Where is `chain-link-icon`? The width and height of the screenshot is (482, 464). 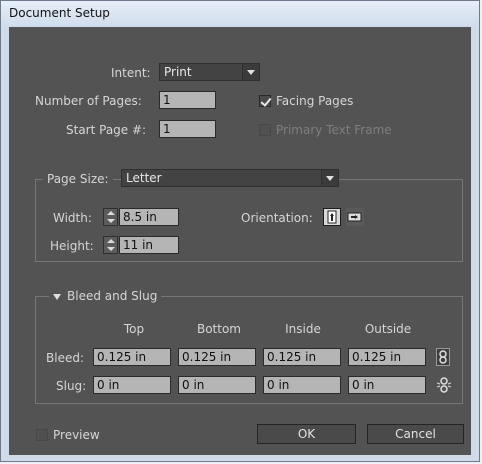
chain-link-icon is located at coordinates (443, 357).